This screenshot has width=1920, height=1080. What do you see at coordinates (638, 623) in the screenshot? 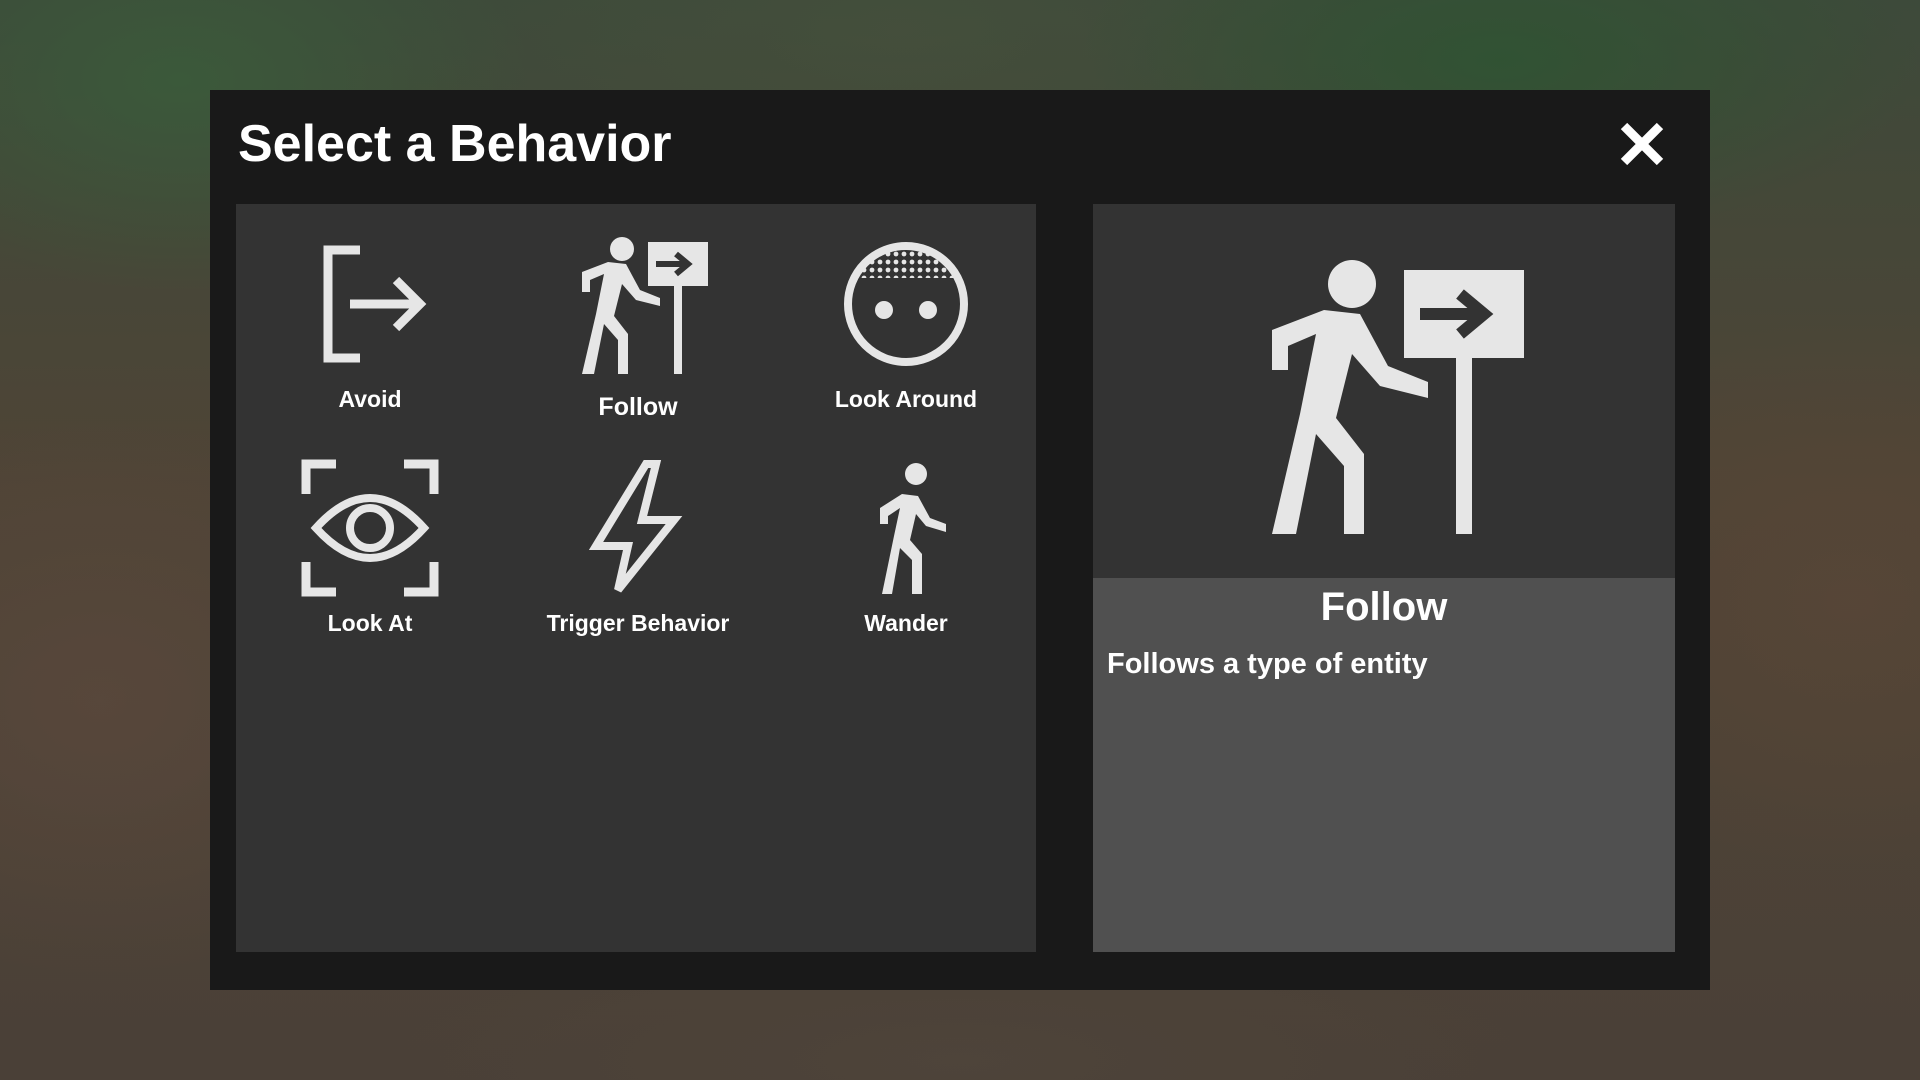
I see `behavior-label: Trigger Behavior` at bounding box center [638, 623].